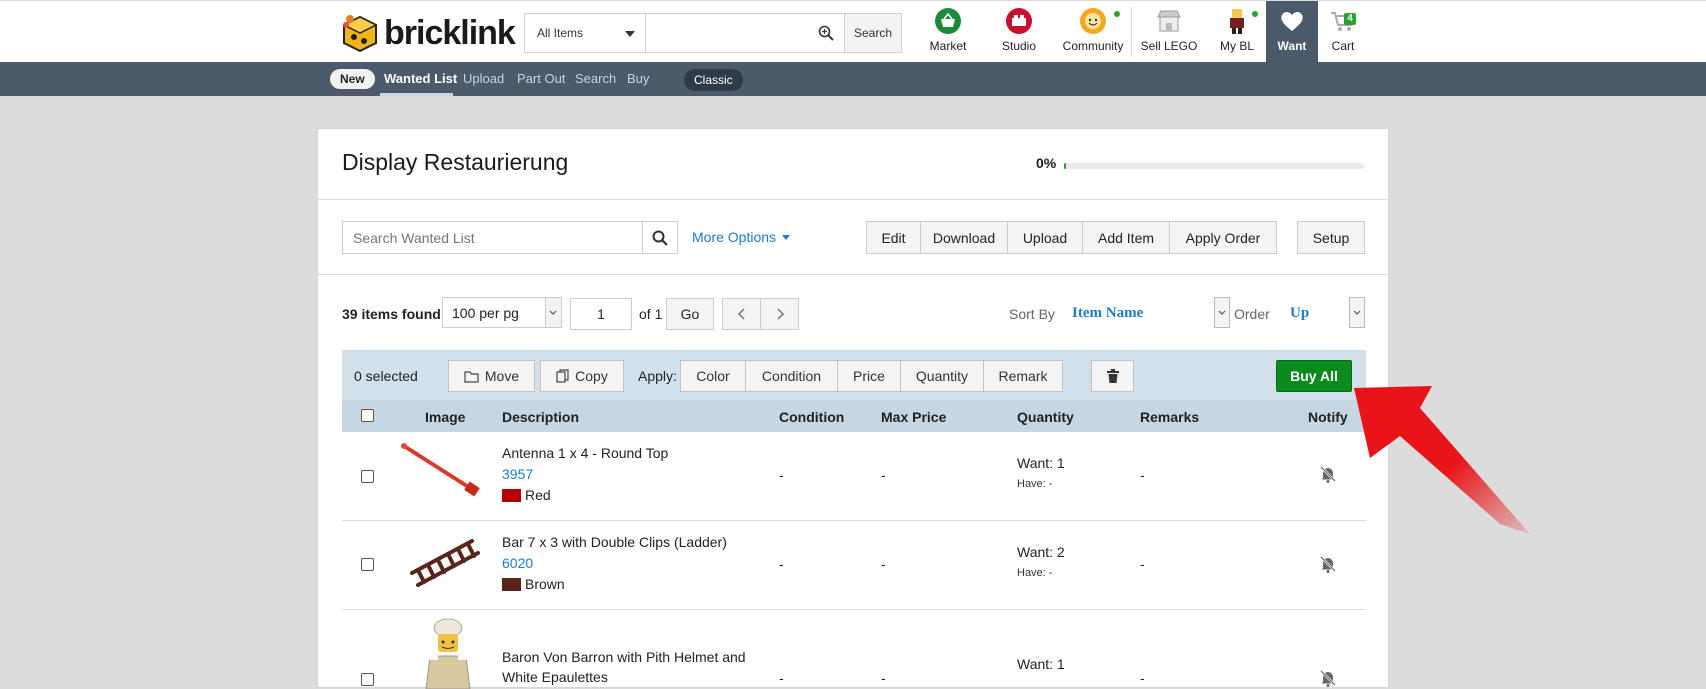 This screenshot has height=689, width=1706. What do you see at coordinates (660, 237) in the screenshot?
I see `wanted-list-search-button` at bounding box center [660, 237].